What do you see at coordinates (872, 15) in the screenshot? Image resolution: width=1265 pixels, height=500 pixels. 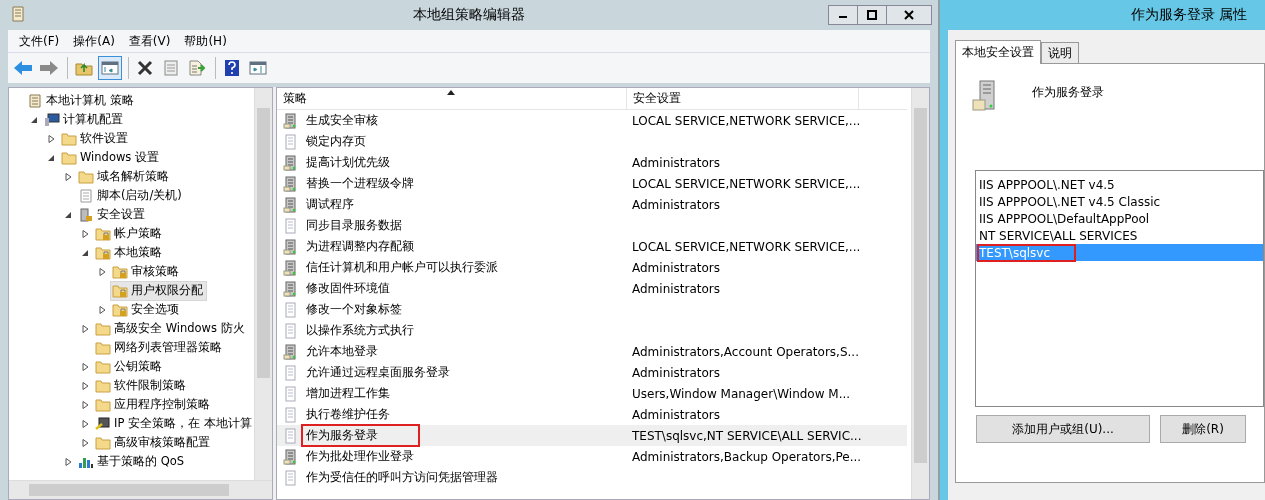 I see `maximize-button` at bounding box center [872, 15].